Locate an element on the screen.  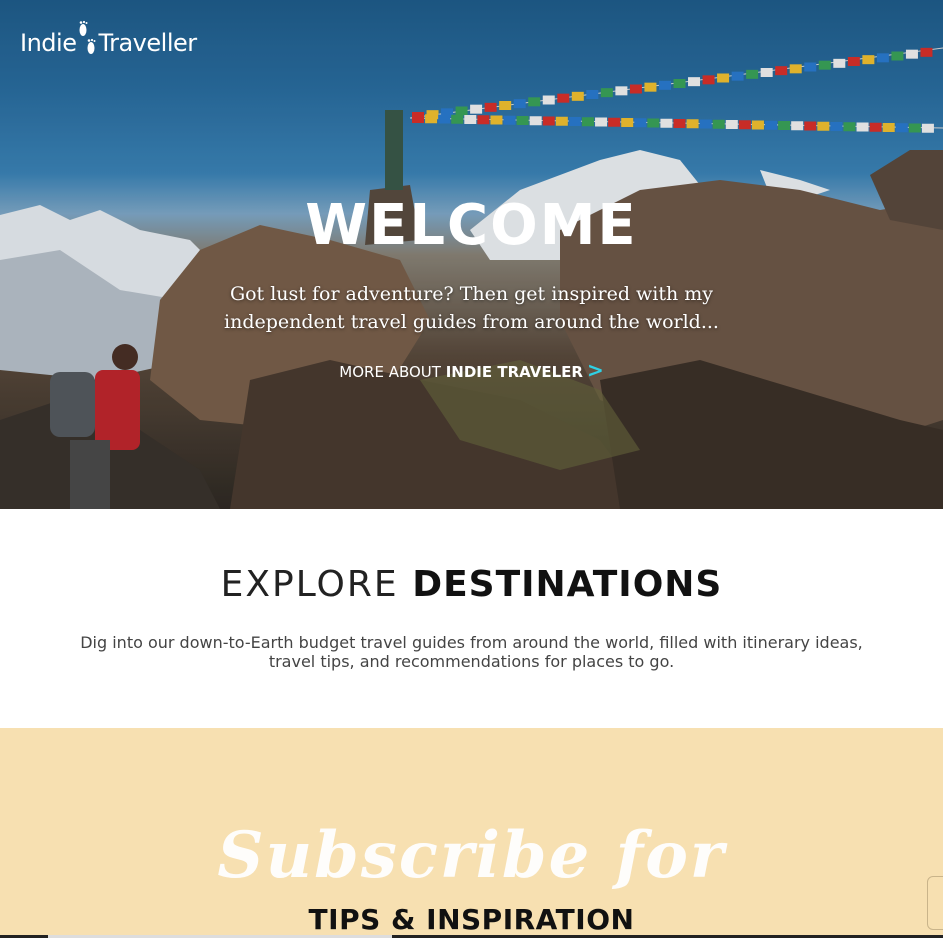
chevron-right-icon: > is located at coordinates (595, 370).